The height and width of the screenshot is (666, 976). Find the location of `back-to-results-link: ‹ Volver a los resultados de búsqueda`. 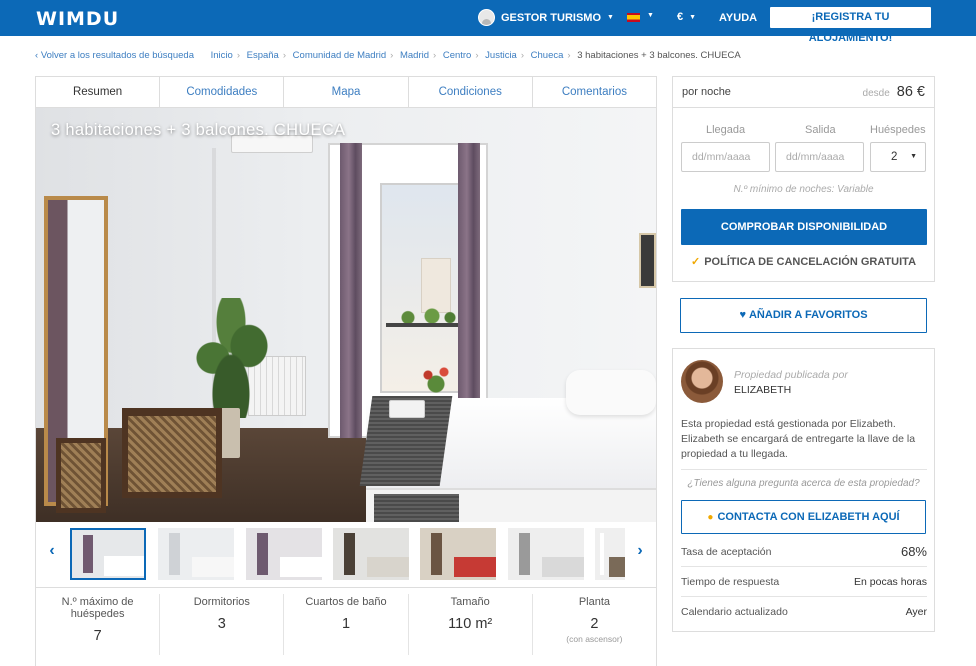

back-to-results-link: ‹ Volver a los resultados de búsqueda is located at coordinates (114, 55).